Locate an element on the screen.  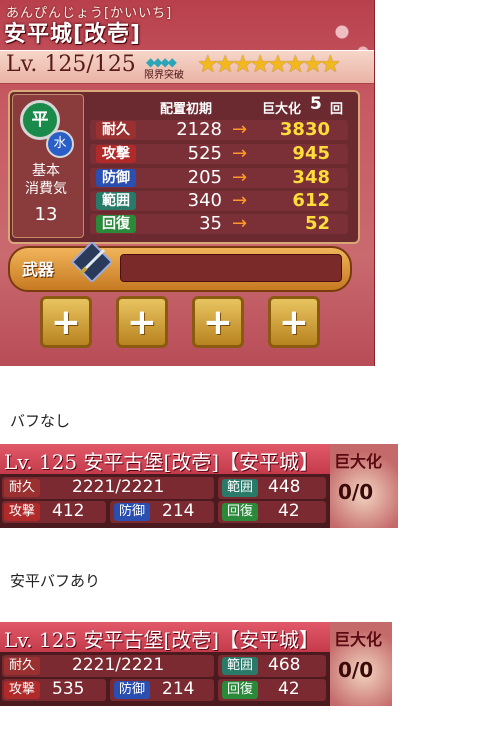
stat-label-hp: 耐久 is located at coordinates (116, 130).